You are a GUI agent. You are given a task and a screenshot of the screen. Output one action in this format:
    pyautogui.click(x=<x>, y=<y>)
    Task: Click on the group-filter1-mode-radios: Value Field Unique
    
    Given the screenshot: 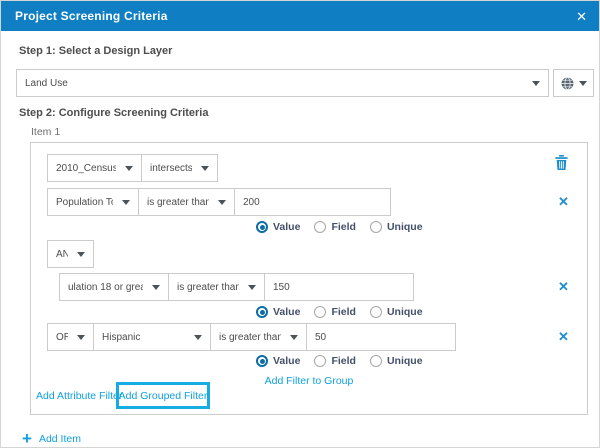 What is the action you would take?
    pyautogui.click(x=339, y=312)
    